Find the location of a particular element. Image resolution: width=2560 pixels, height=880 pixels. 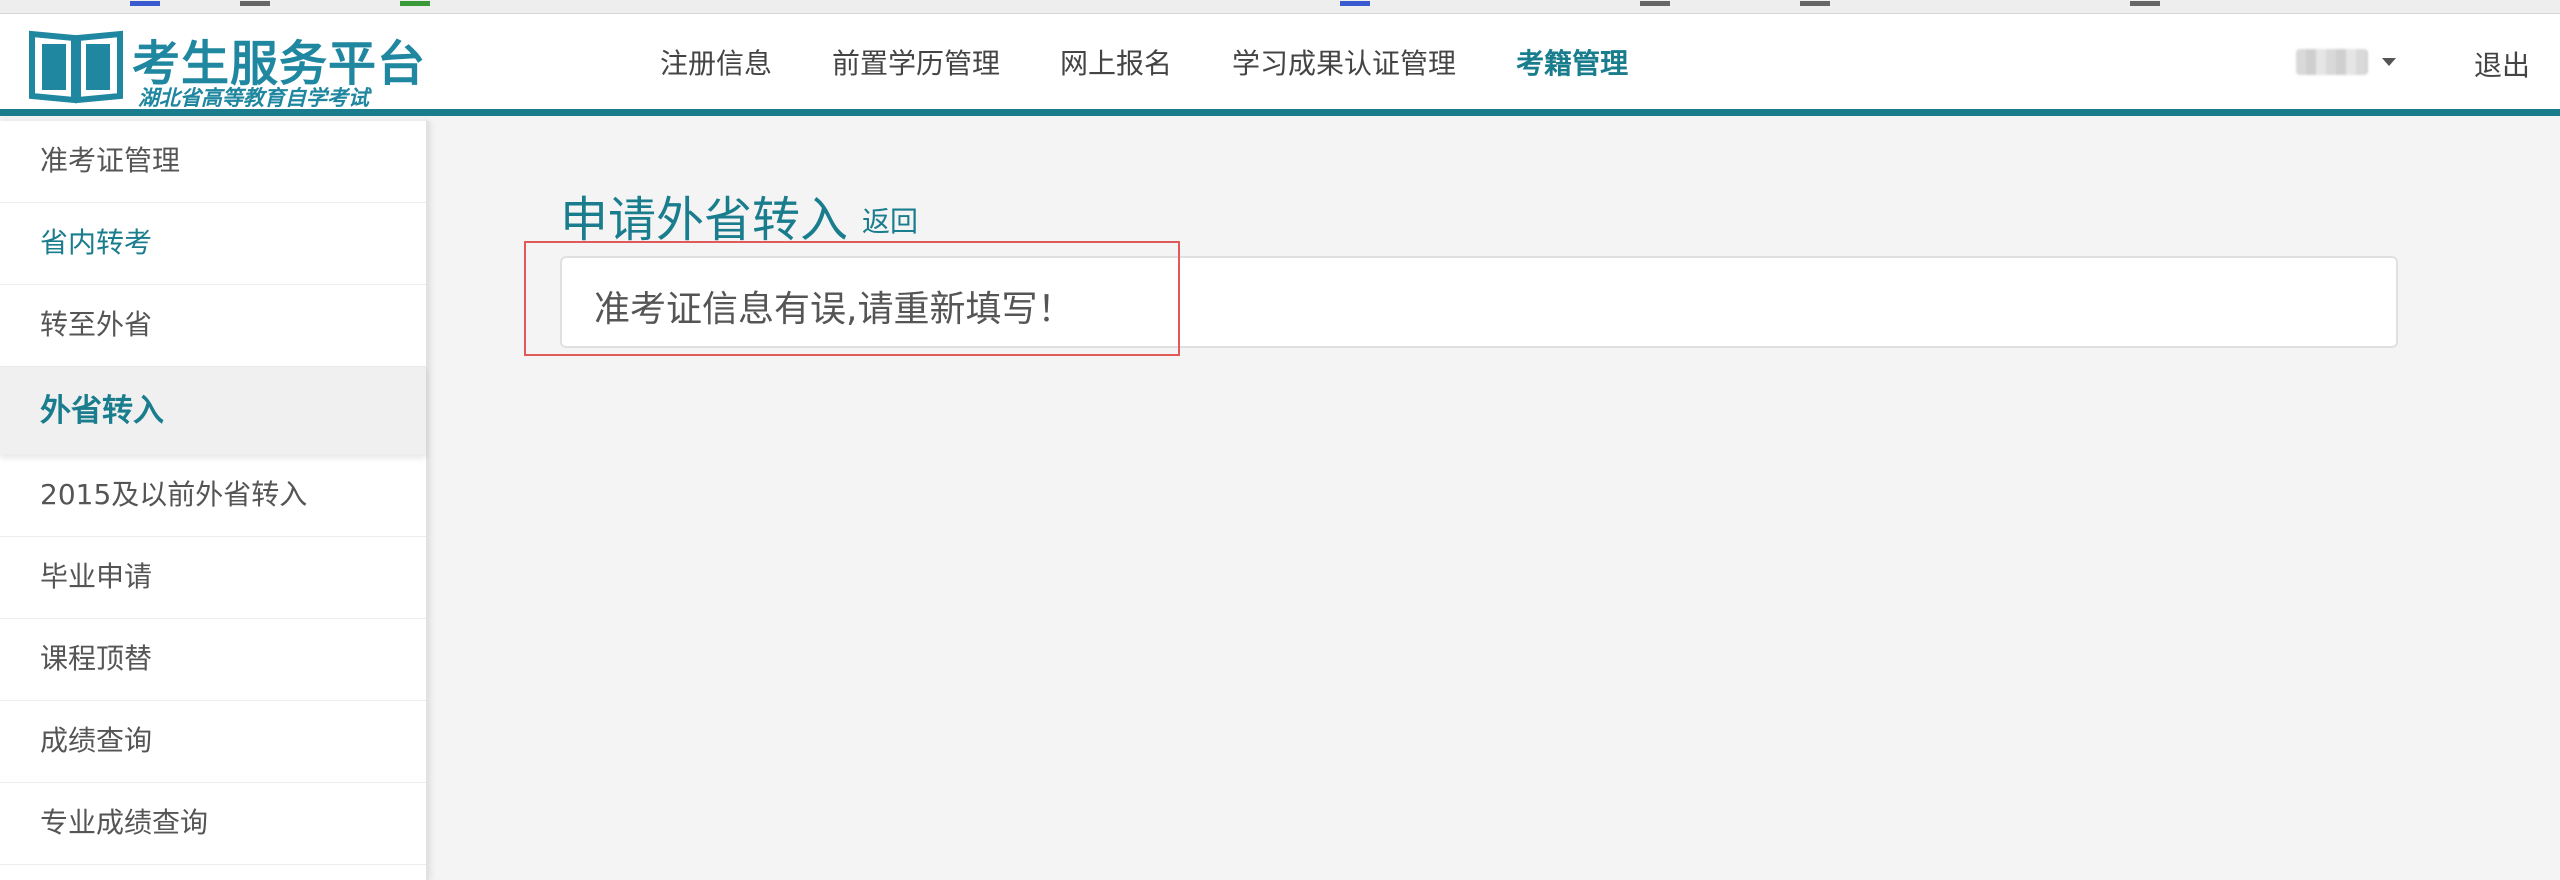

sidebar-item-graduation: 毕业申请 is located at coordinates (213, 578).